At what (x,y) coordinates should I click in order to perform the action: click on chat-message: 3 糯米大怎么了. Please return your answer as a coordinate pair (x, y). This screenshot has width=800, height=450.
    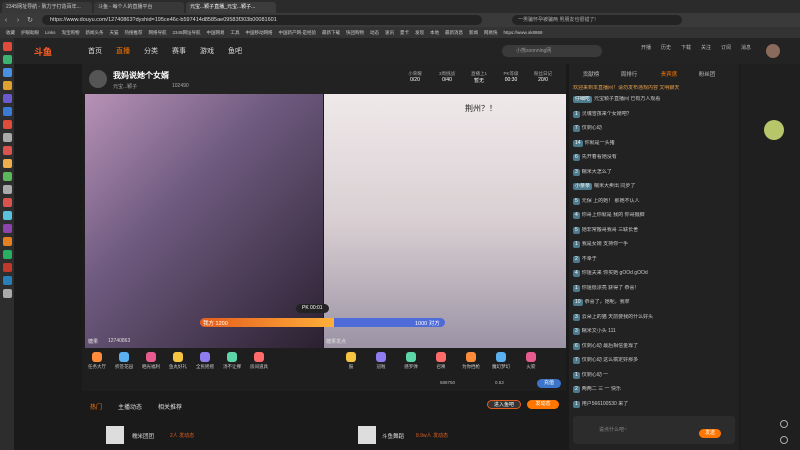
    Looking at the image, I should click on (654, 172).